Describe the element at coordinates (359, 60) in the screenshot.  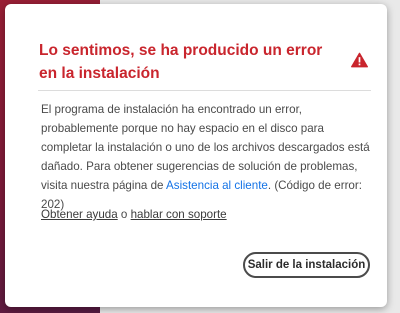
I see `warning-icon` at that location.